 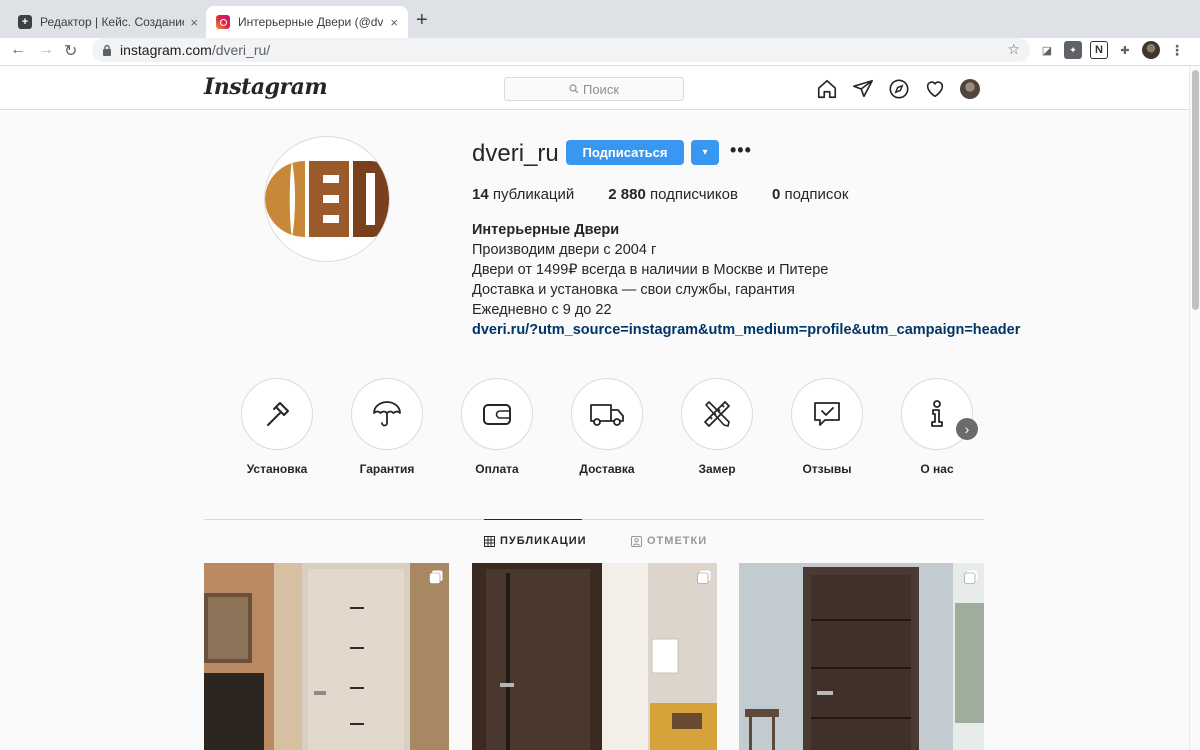 What do you see at coordinates (970, 89) in the screenshot?
I see `user-avatar` at bounding box center [970, 89].